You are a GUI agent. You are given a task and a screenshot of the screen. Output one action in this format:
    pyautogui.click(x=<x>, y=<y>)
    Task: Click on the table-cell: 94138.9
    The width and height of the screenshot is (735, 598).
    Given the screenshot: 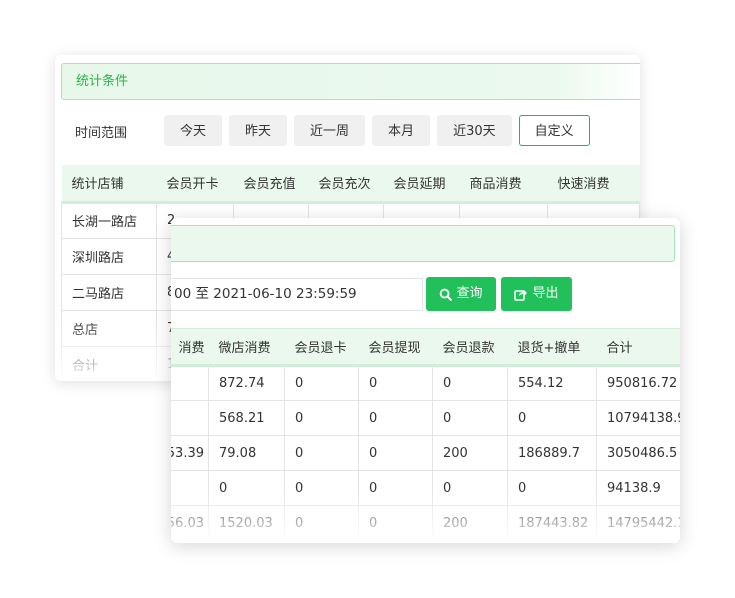 What is the action you would take?
    pyautogui.click(x=638, y=488)
    